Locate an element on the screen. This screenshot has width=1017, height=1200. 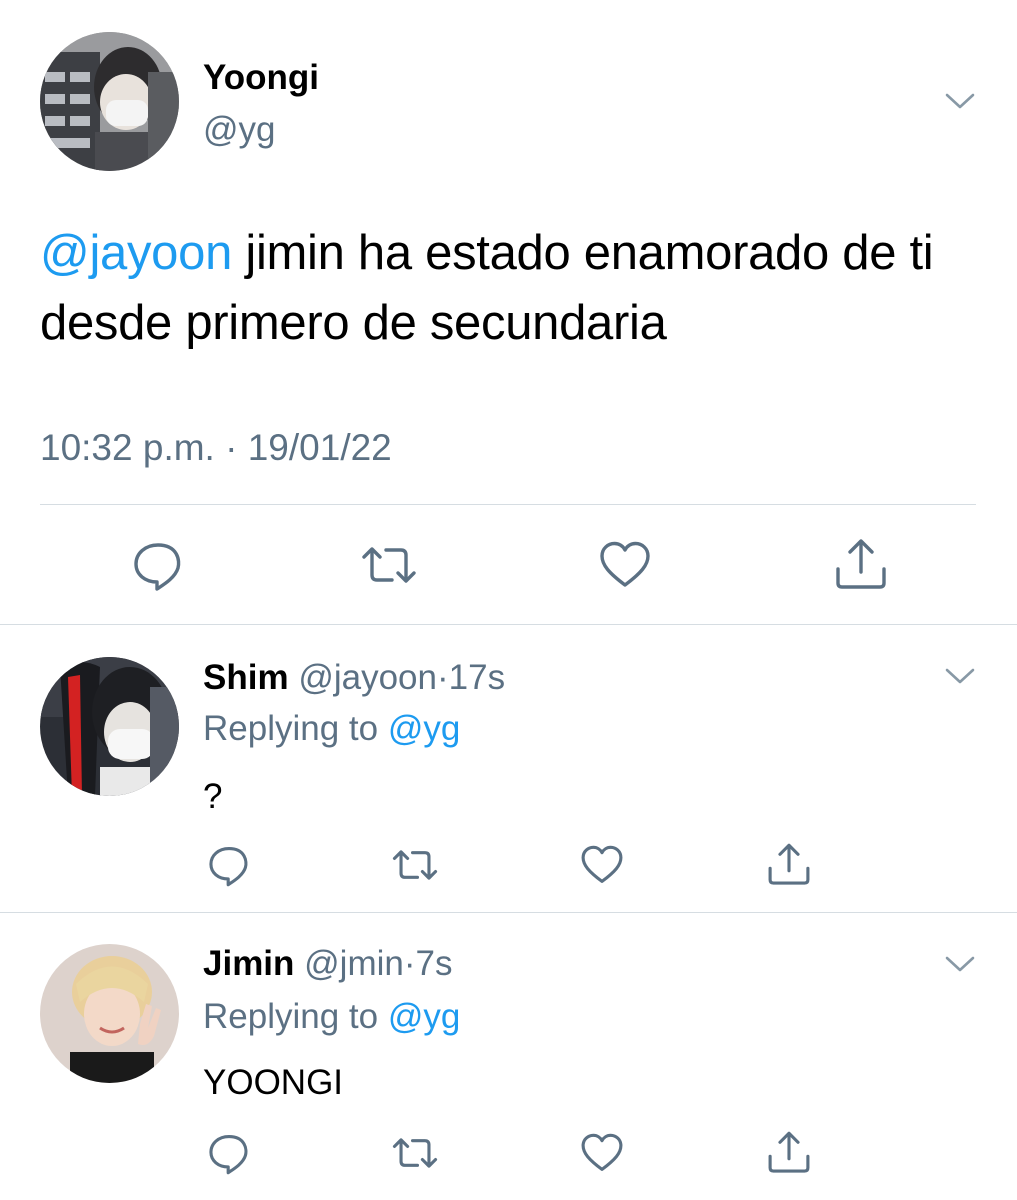
tweet-date: 19/01/22 is located at coordinates (319, 447).